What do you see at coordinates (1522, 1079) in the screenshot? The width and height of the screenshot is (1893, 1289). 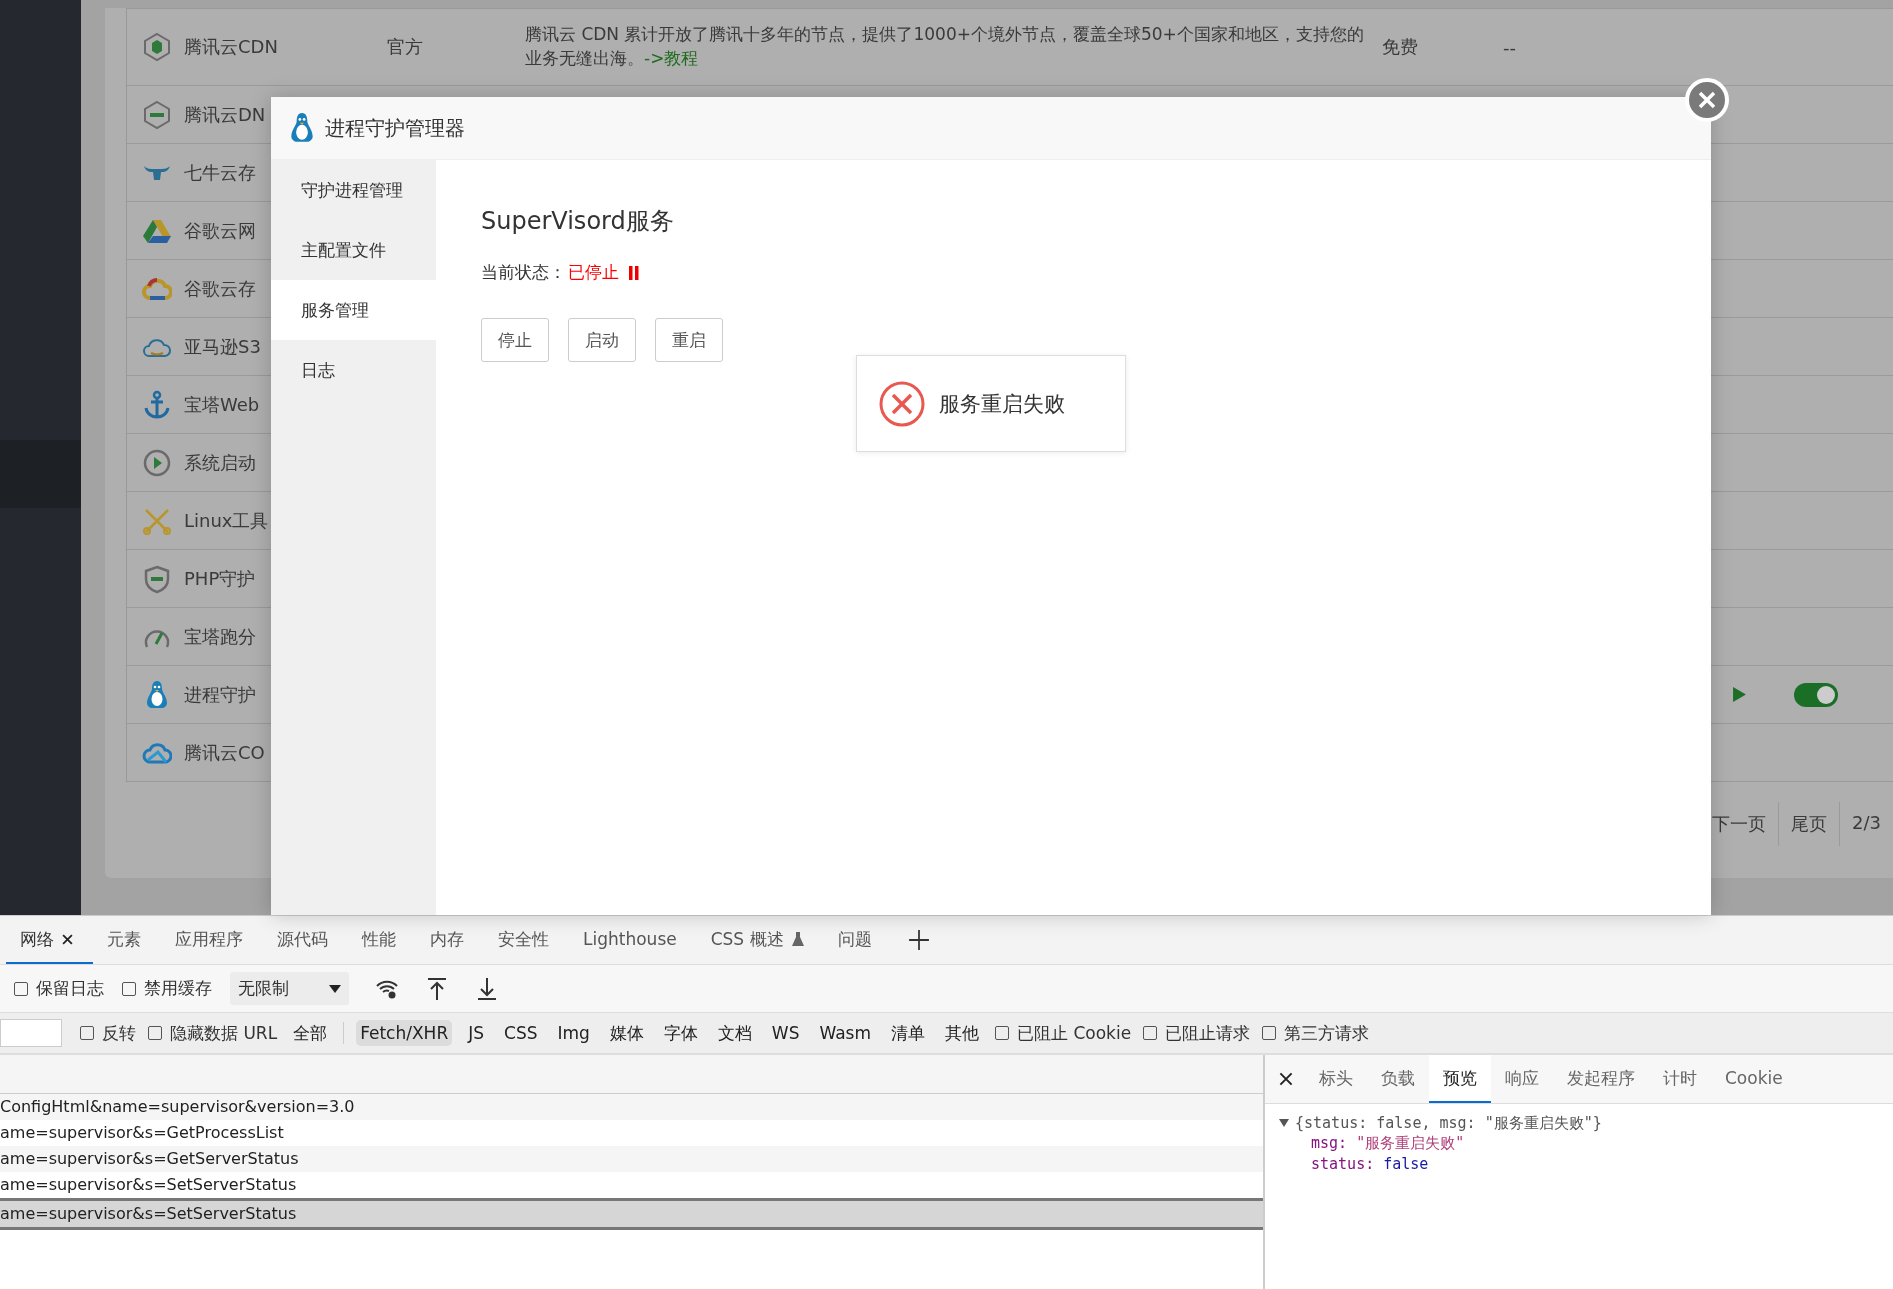 I see `detail-tab: 响应` at bounding box center [1522, 1079].